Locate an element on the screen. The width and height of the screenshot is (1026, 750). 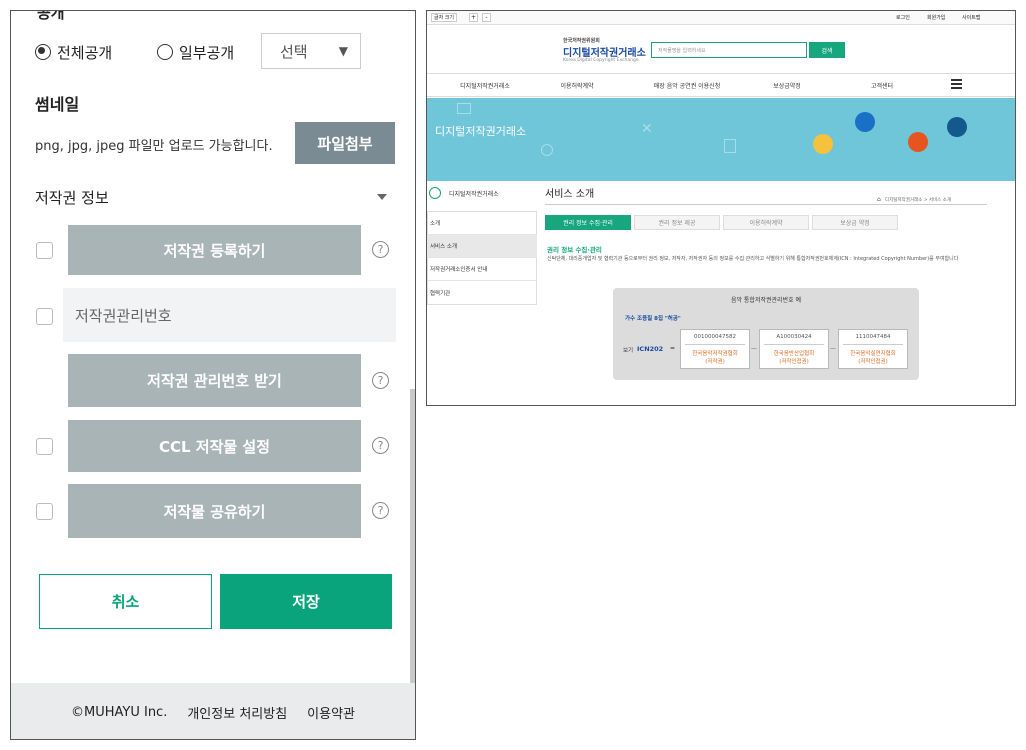
code-number-1: 001000047582 is located at coordinates (715, 337).